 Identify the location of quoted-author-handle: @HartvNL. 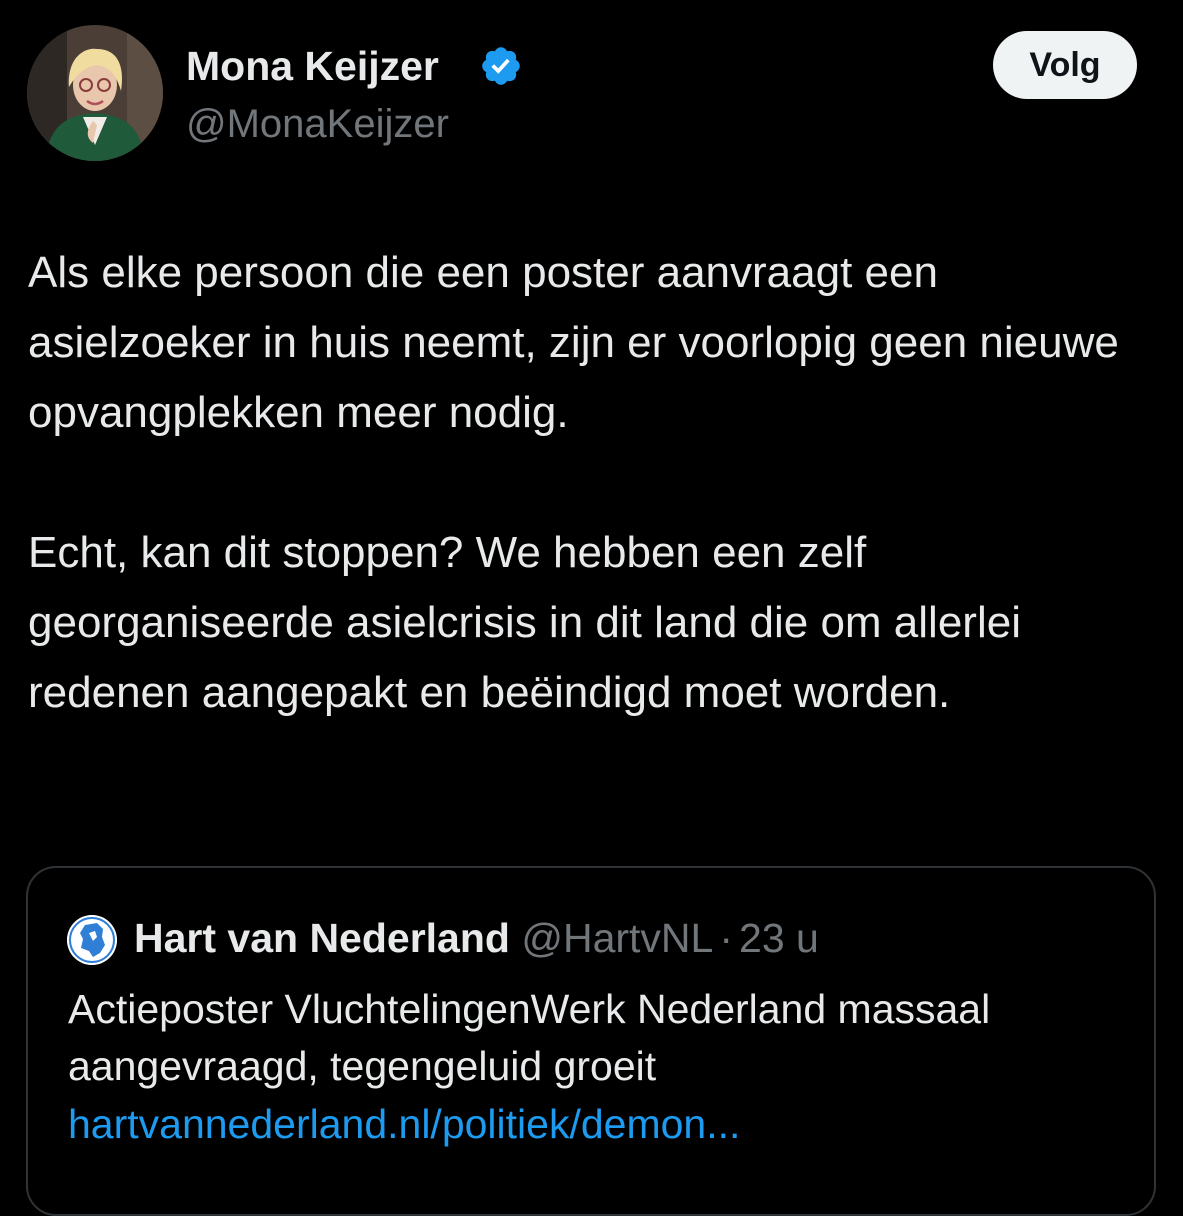
(617, 938).